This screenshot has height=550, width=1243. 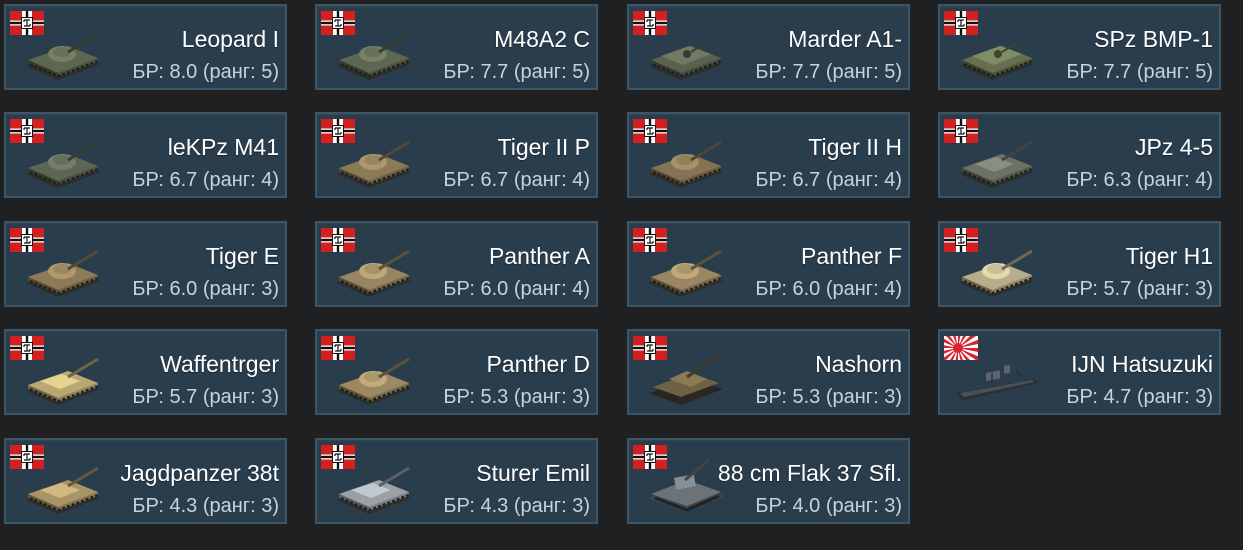 I want to click on vehicle-card: Waffentrger БР: 5.7 (ранг: 3), so click(x=145, y=372).